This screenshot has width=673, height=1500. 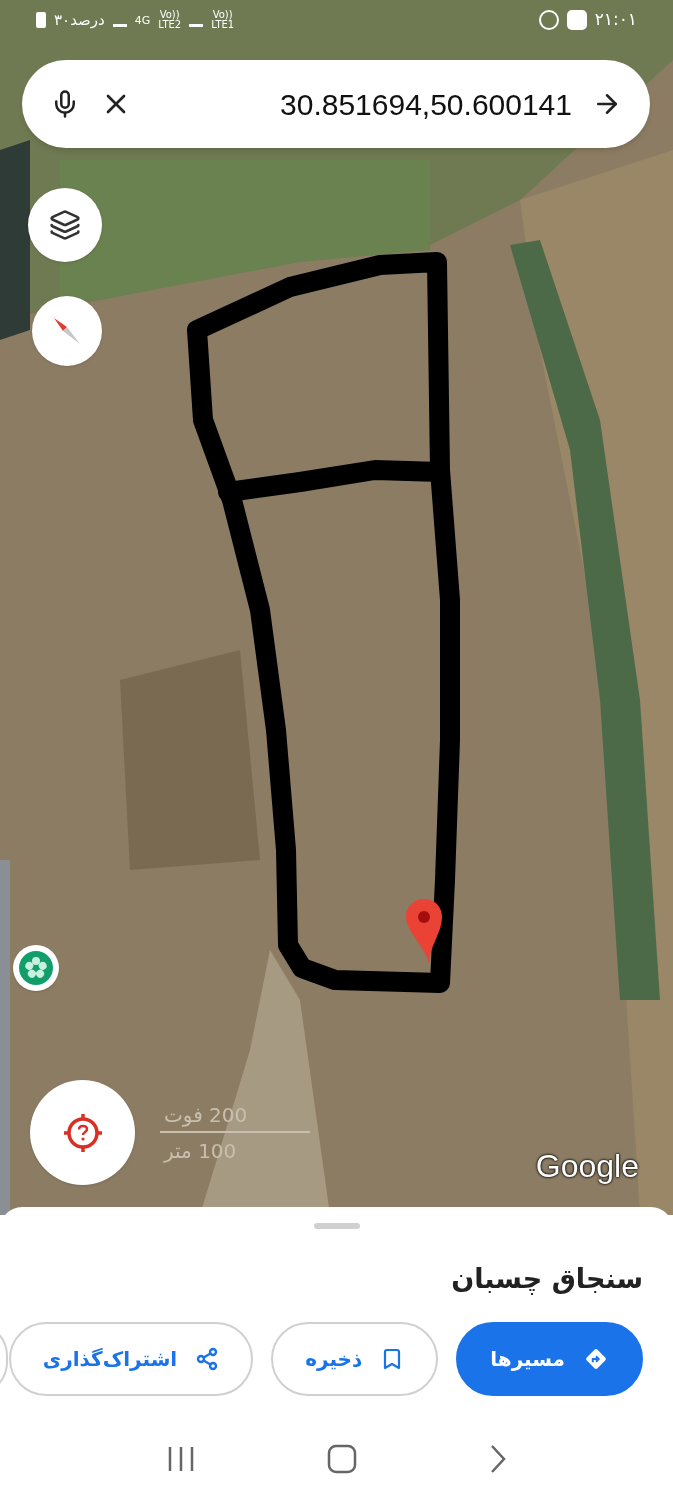 I want to click on network-type: 4G, so click(x=142, y=20).